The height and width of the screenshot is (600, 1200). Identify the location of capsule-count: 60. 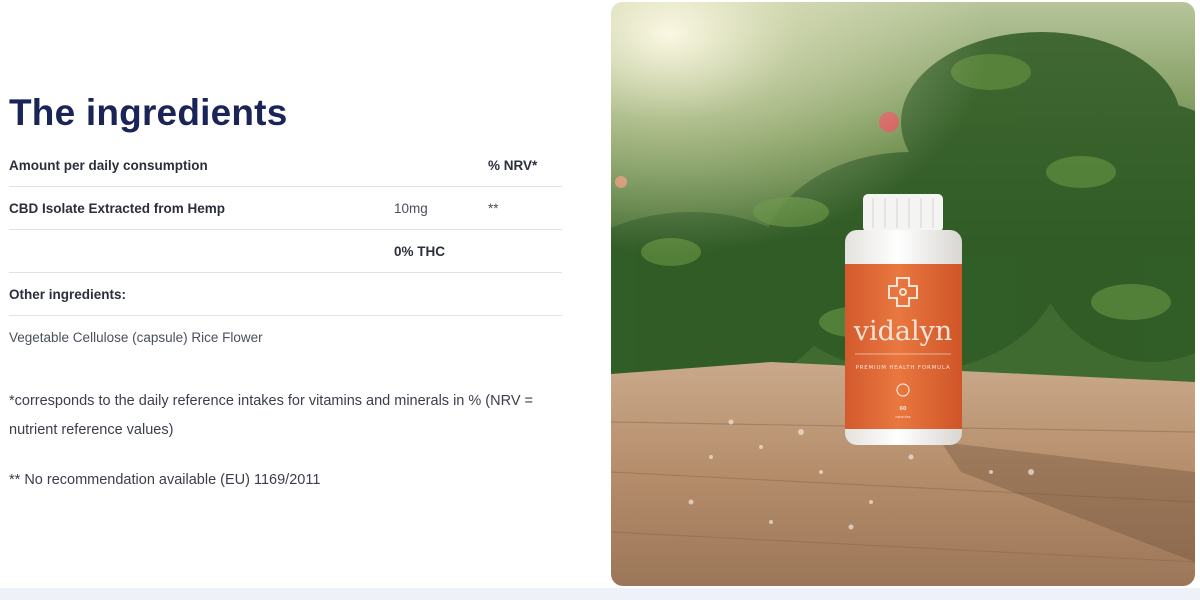
(903, 409).